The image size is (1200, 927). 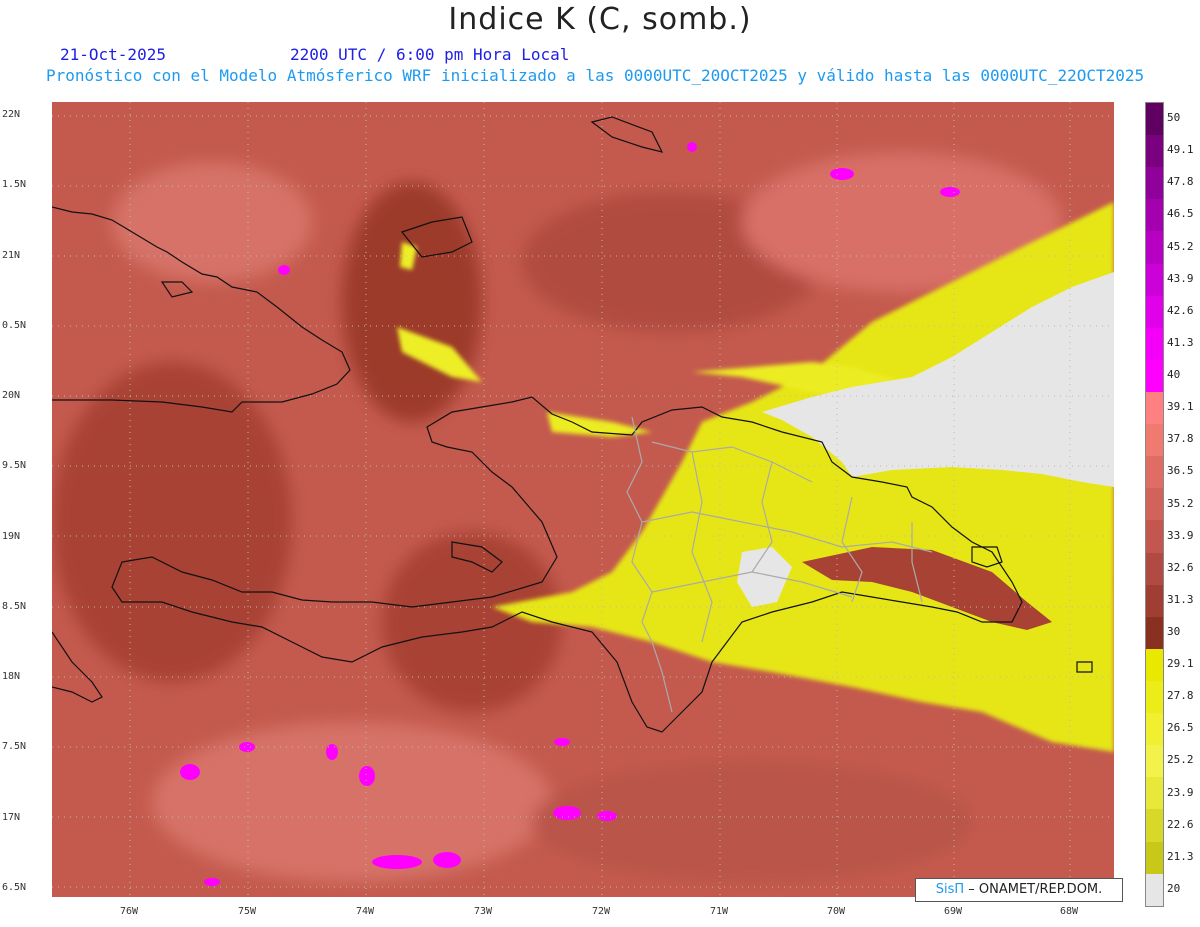 What do you see at coordinates (1069, 911) in the screenshot?
I see `lon-label: 68W` at bounding box center [1069, 911].